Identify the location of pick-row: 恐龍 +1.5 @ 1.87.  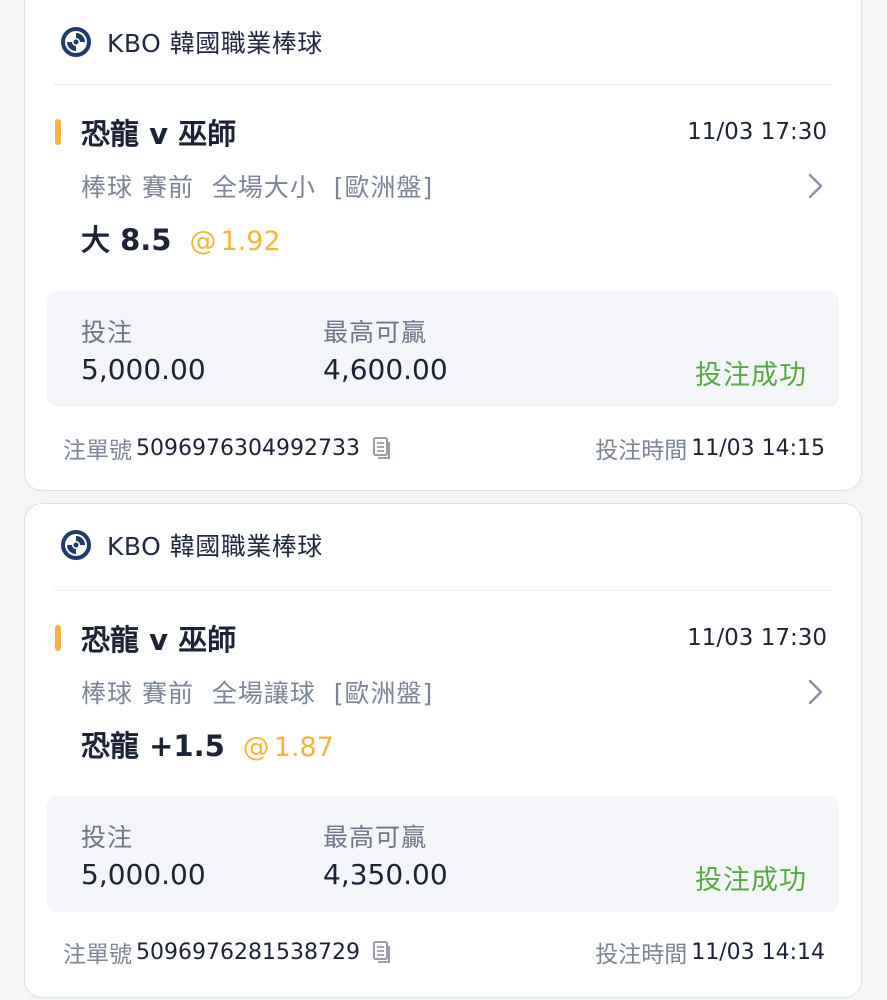
(207, 744).